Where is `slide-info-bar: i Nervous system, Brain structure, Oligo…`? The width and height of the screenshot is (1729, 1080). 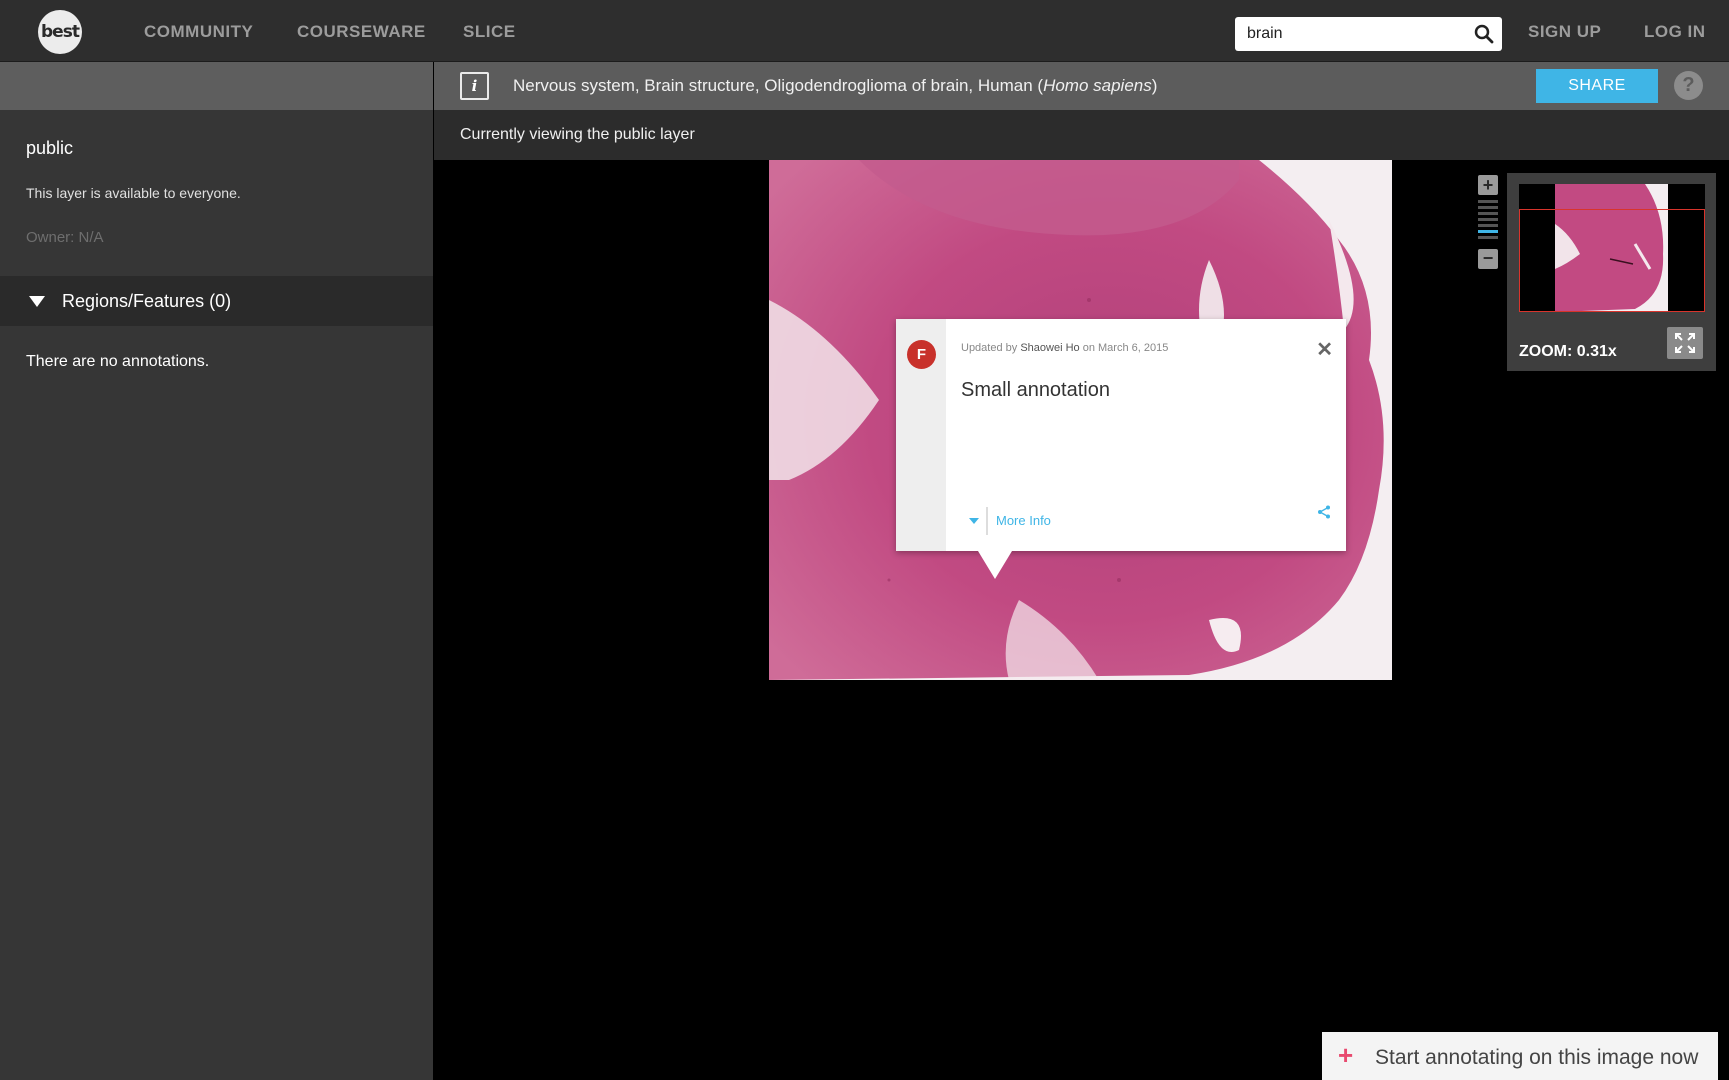
slide-info-bar: i Nervous system, Brain structure, Oligo… is located at coordinates (1081, 86).